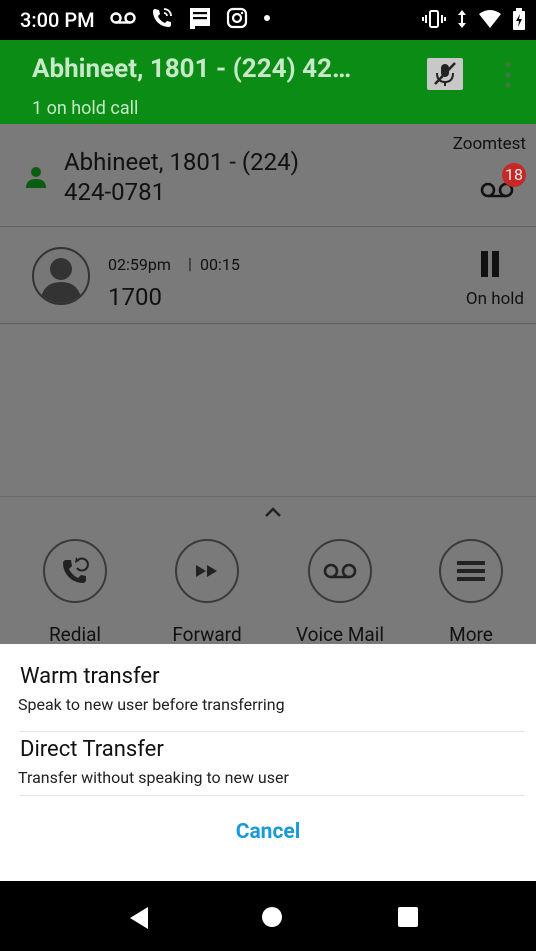 This screenshot has height=951, width=536. What do you see at coordinates (408, 917) in the screenshot?
I see `recents-icon` at bounding box center [408, 917].